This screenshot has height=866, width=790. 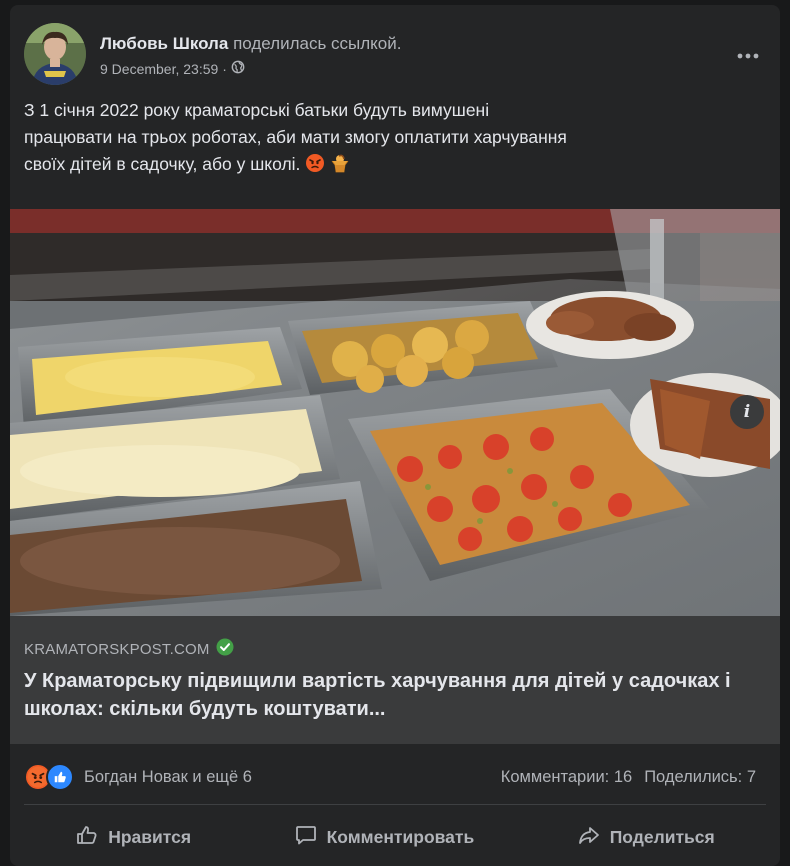 What do you see at coordinates (117, 649) in the screenshot?
I see `link-domain: KRAMATORSKPOST.COM` at bounding box center [117, 649].